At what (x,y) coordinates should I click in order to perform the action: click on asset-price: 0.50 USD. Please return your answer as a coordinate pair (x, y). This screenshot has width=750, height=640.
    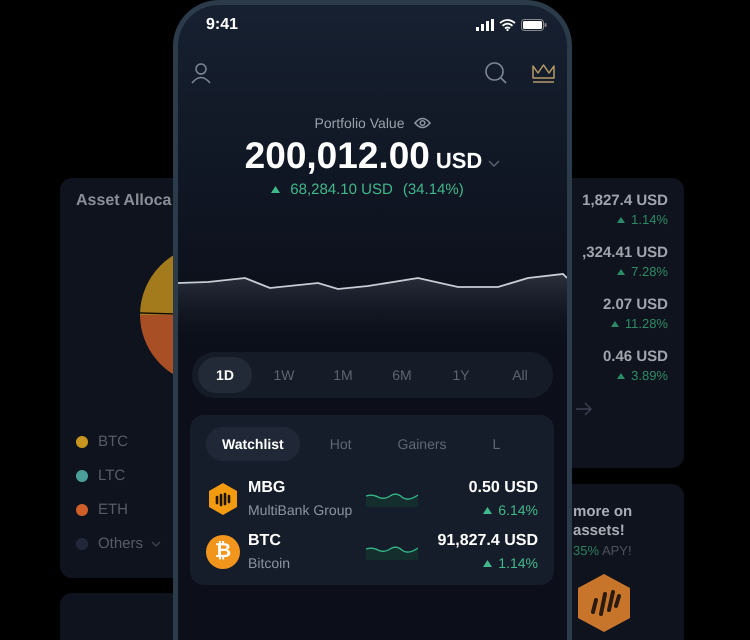
    Looking at the image, I should click on (503, 488).